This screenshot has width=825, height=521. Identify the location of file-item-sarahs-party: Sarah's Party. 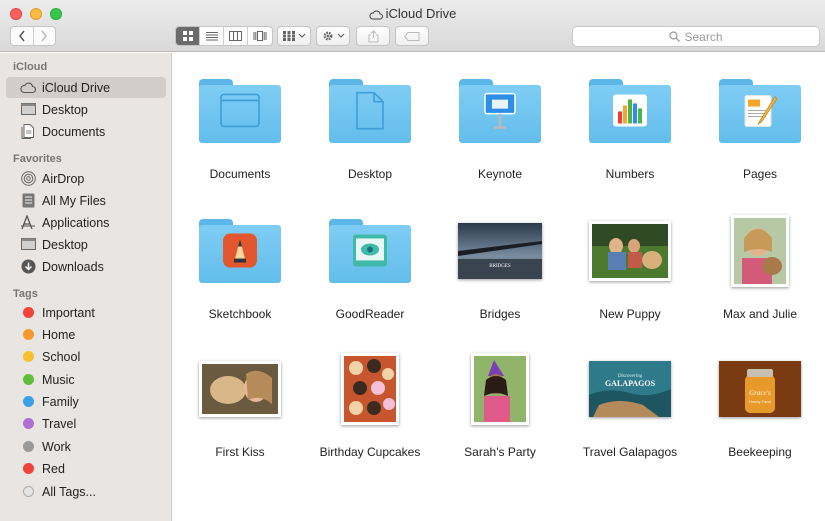
(500, 403).